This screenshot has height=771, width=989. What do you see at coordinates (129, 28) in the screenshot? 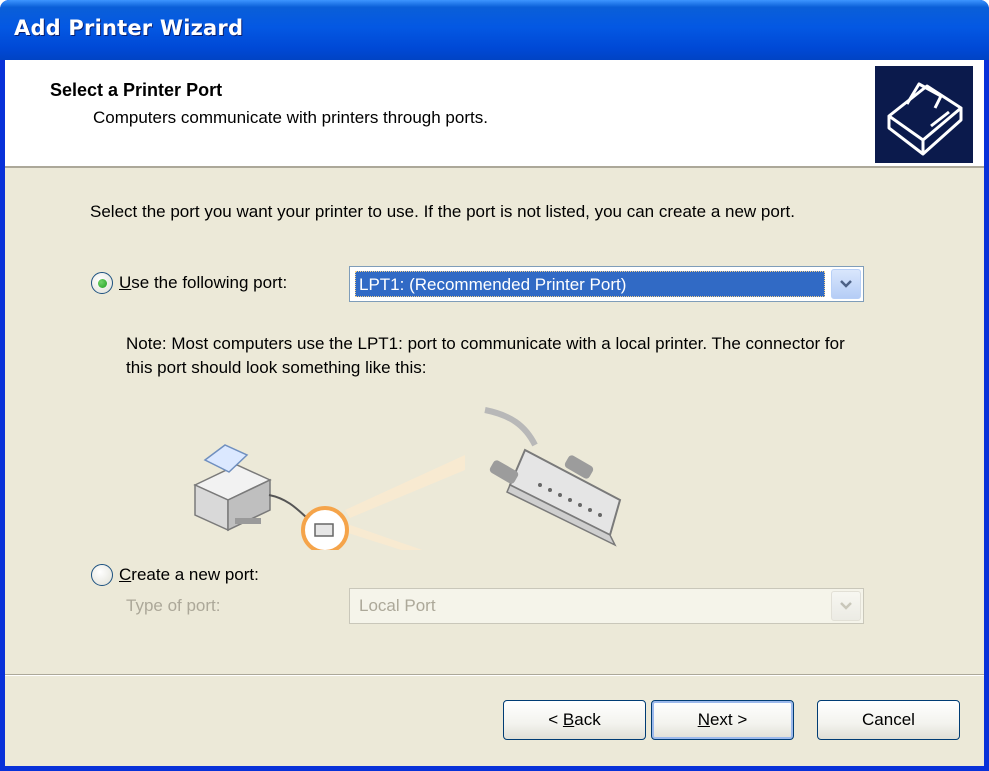
I see `window-title: Add Printer Wizard` at bounding box center [129, 28].